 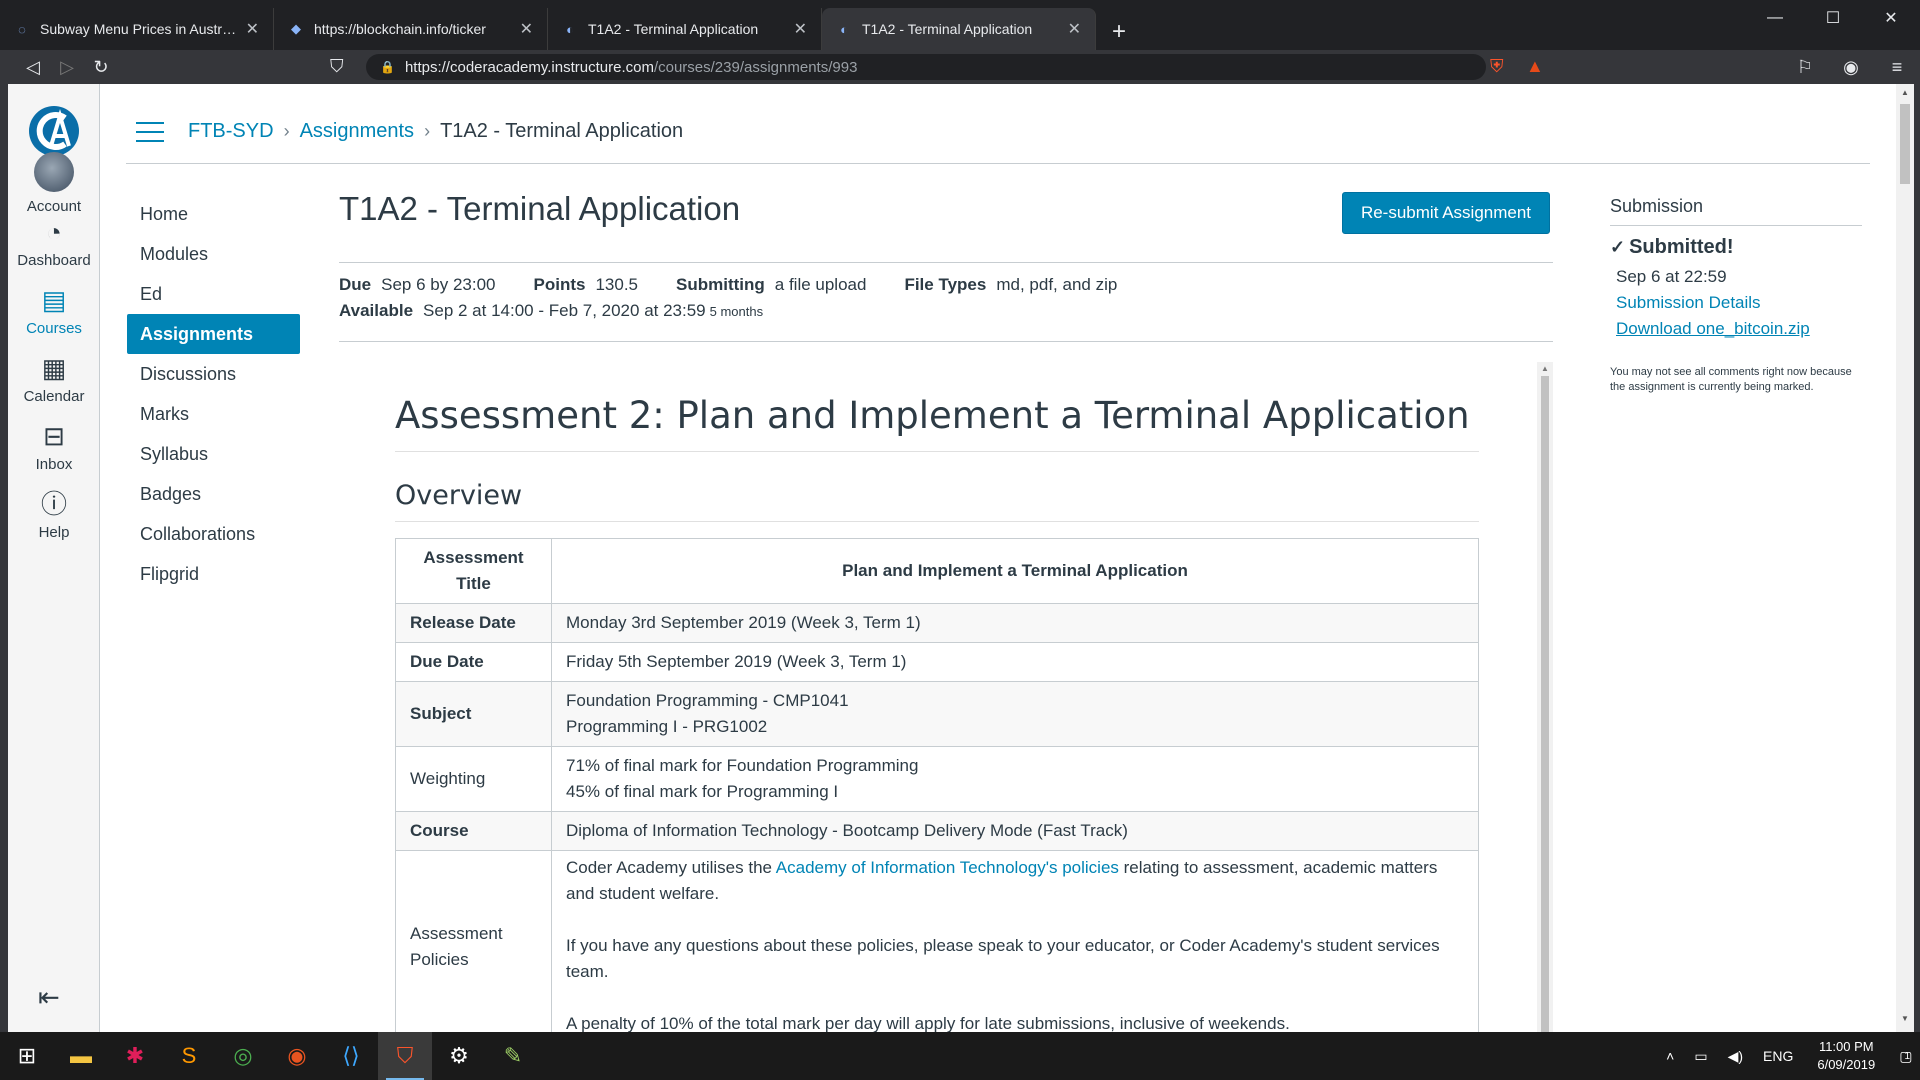 What do you see at coordinates (1618, 247) in the screenshot?
I see `checkmark-icon: ✓` at bounding box center [1618, 247].